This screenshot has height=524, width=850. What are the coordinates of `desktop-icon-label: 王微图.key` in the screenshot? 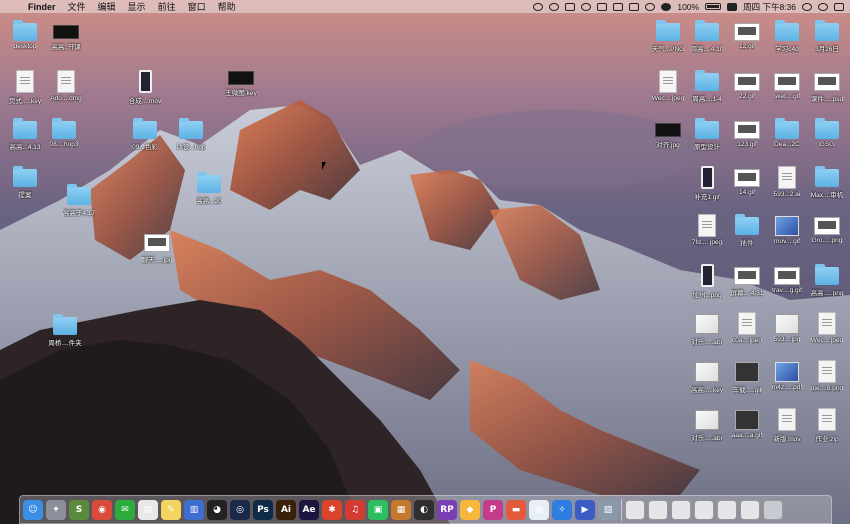 It's located at (241, 93).